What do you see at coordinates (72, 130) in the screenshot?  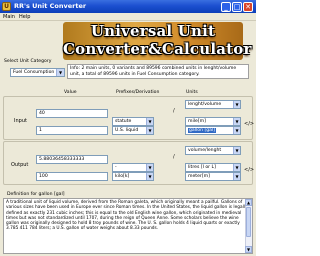 I see `input-value-denominator: 1` at bounding box center [72, 130].